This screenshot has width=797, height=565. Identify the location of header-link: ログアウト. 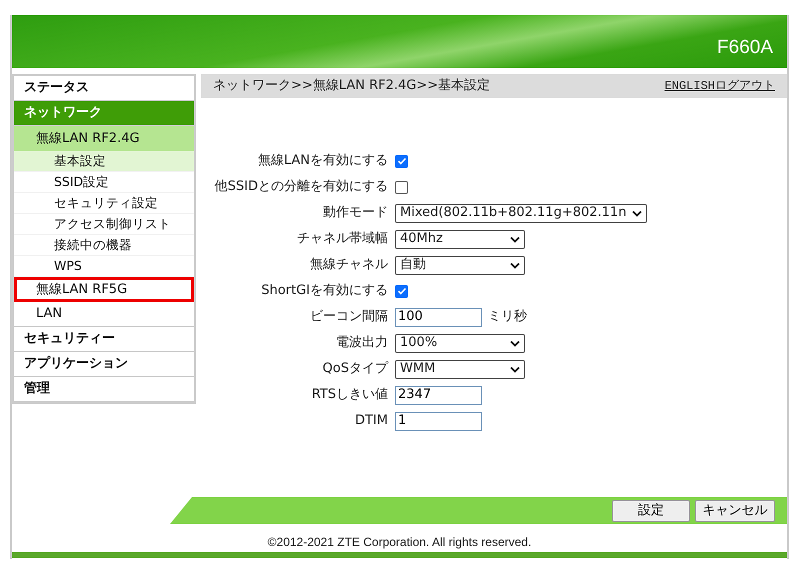
(745, 86).